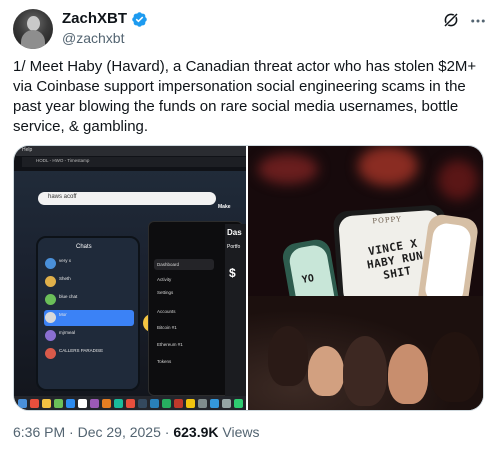  I want to click on chat-row: mjrmeal, so click(89, 336).